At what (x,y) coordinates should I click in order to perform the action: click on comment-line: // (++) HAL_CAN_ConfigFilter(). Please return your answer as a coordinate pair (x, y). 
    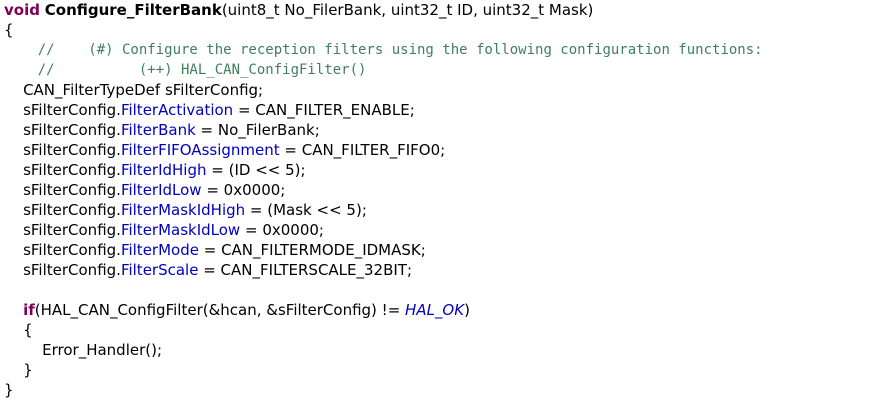
    Looking at the image, I should click on (185, 70).